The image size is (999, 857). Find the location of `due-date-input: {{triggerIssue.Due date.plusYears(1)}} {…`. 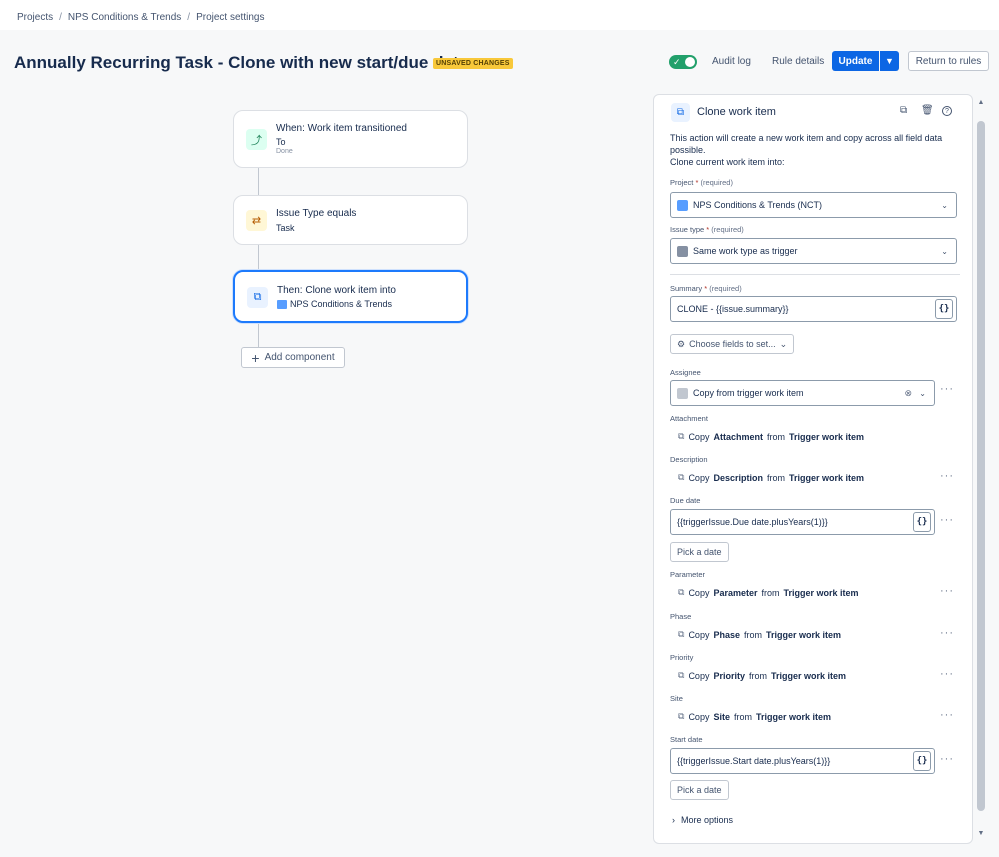

due-date-input: {{triggerIssue.Due date.plusYears(1)}} {… is located at coordinates (802, 522).